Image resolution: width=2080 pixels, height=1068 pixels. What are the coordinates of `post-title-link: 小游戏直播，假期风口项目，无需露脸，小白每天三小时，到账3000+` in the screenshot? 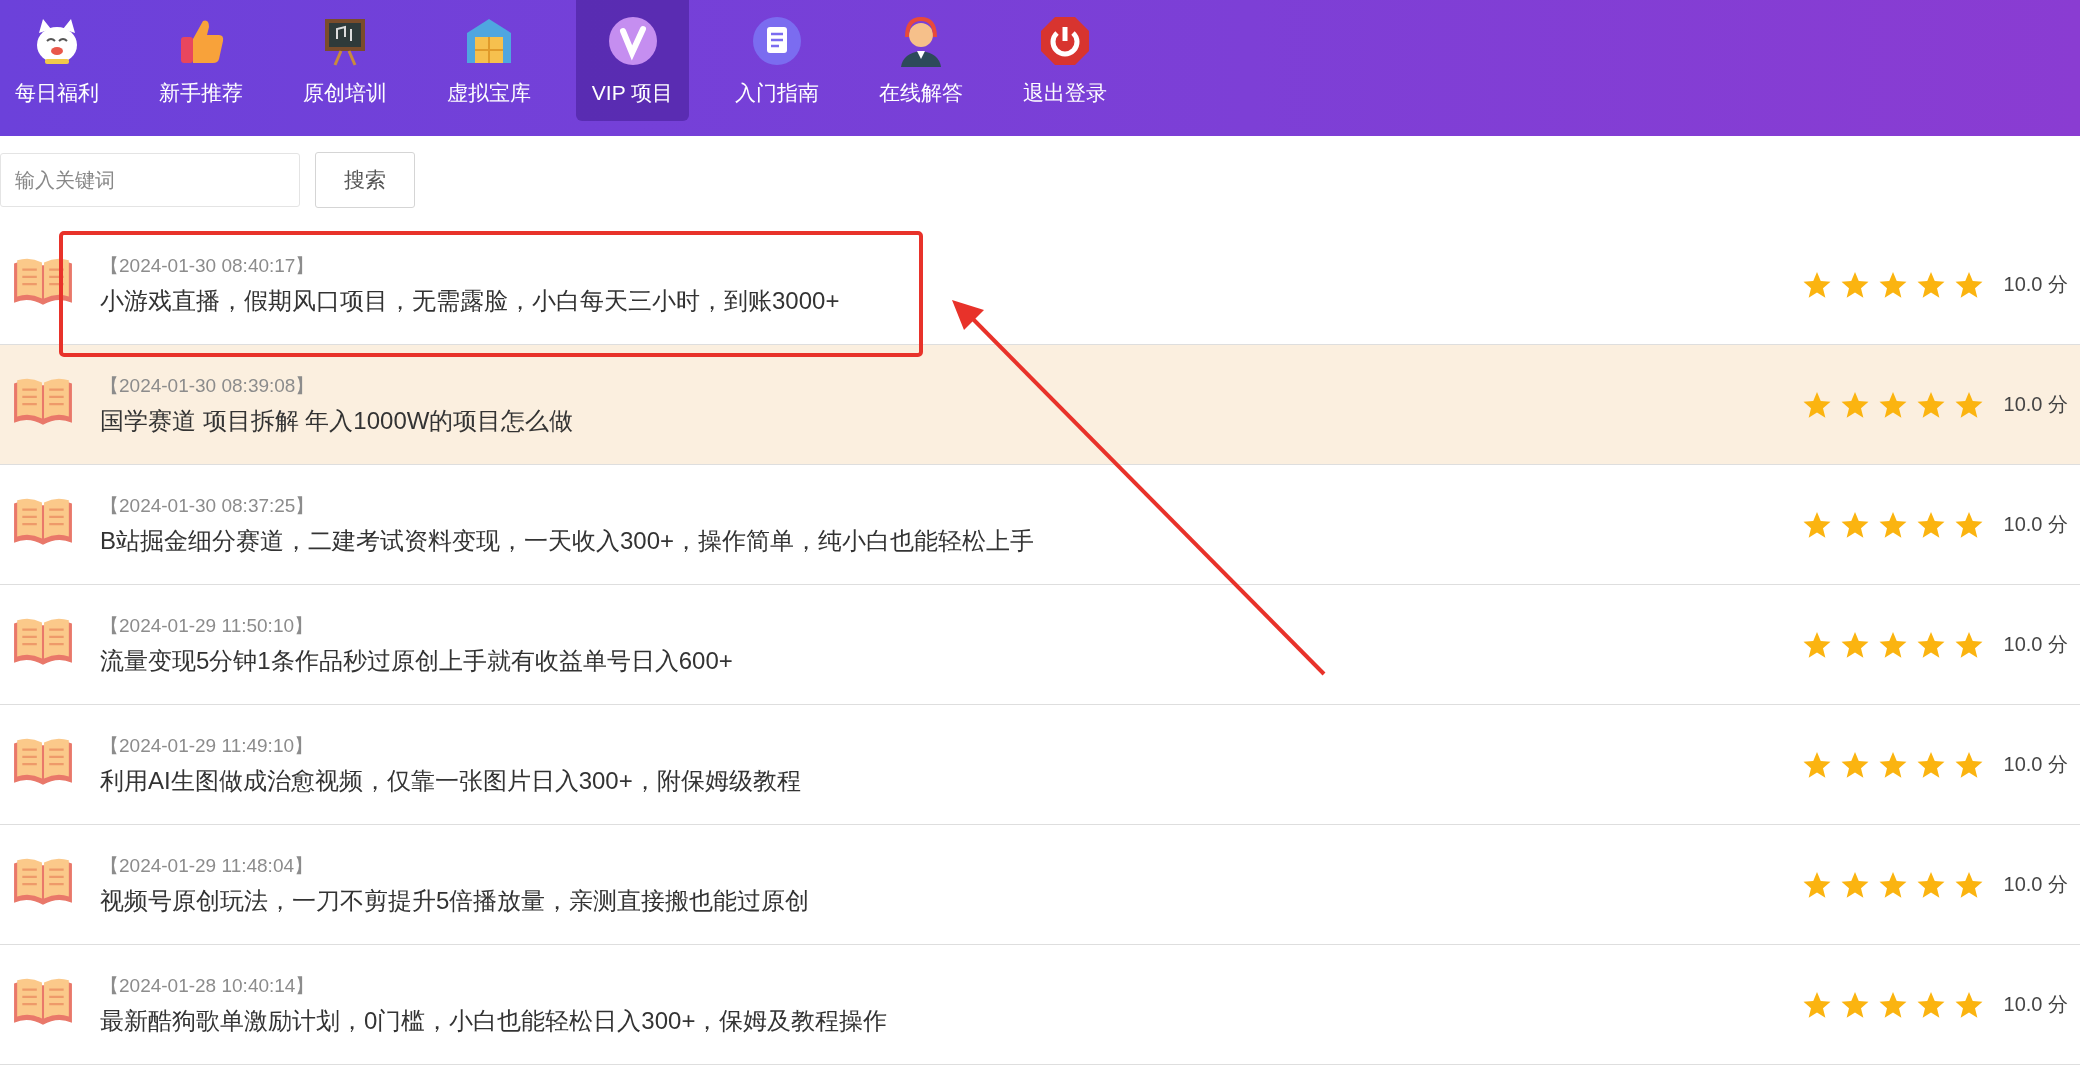 It's located at (470, 300).